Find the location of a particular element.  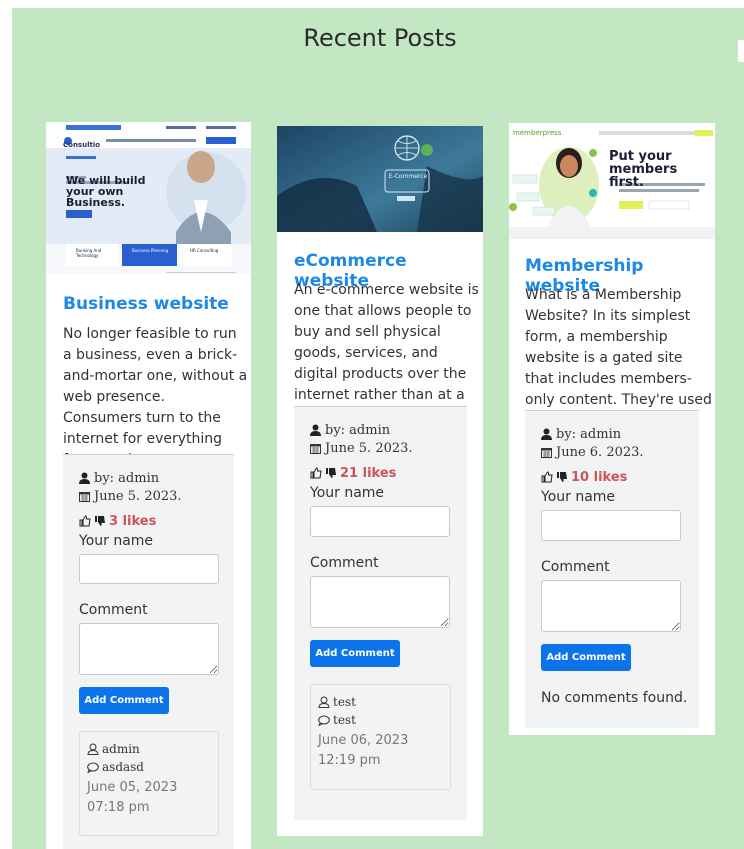

thumbnail-feature: Business Planning is located at coordinates (150, 250).